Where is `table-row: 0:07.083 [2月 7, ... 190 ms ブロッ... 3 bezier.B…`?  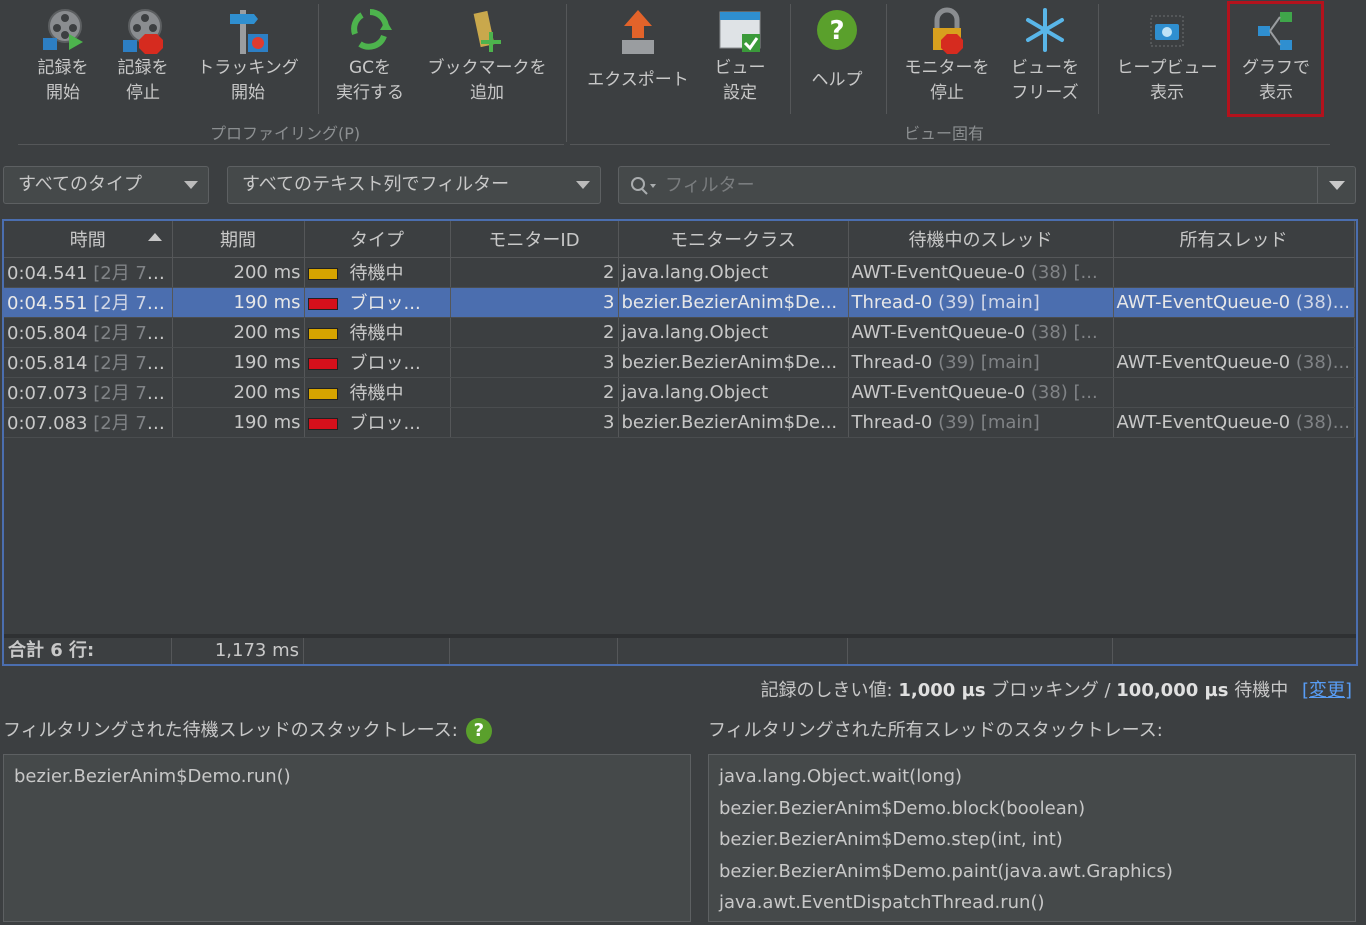 table-row: 0:07.083 [2月 7, ... 190 ms ブロッ... 3 bezier.B… is located at coordinates (679, 422).